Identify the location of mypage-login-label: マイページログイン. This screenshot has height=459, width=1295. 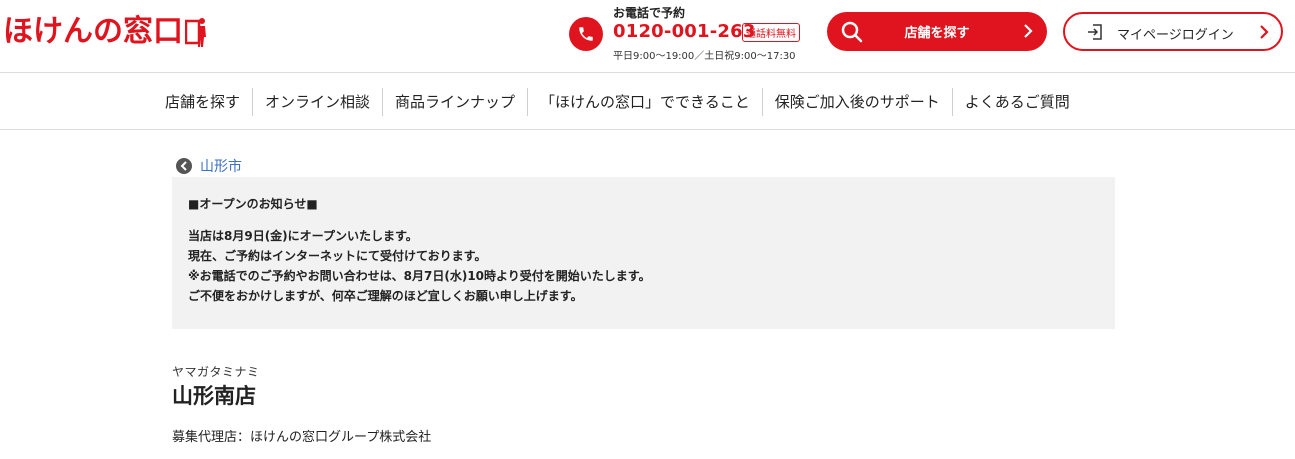
(1175, 35).